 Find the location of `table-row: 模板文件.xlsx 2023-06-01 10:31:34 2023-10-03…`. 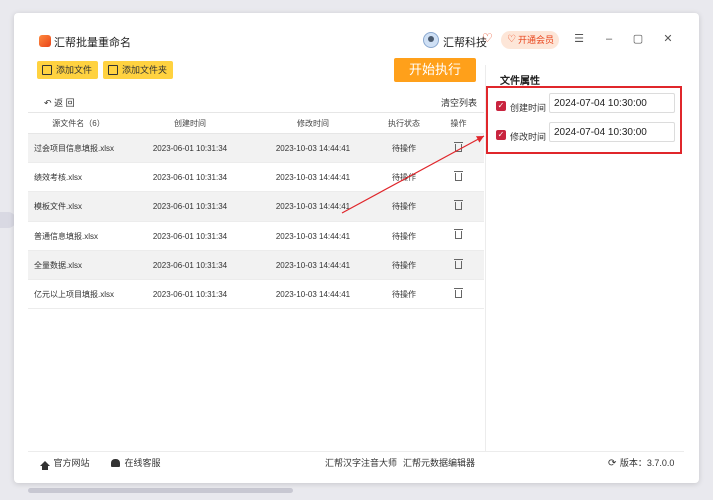

table-row: 模板文件.xlsx 2023-06-01 10:31:34 2023-10-03… is located at coordinates (256, 207).